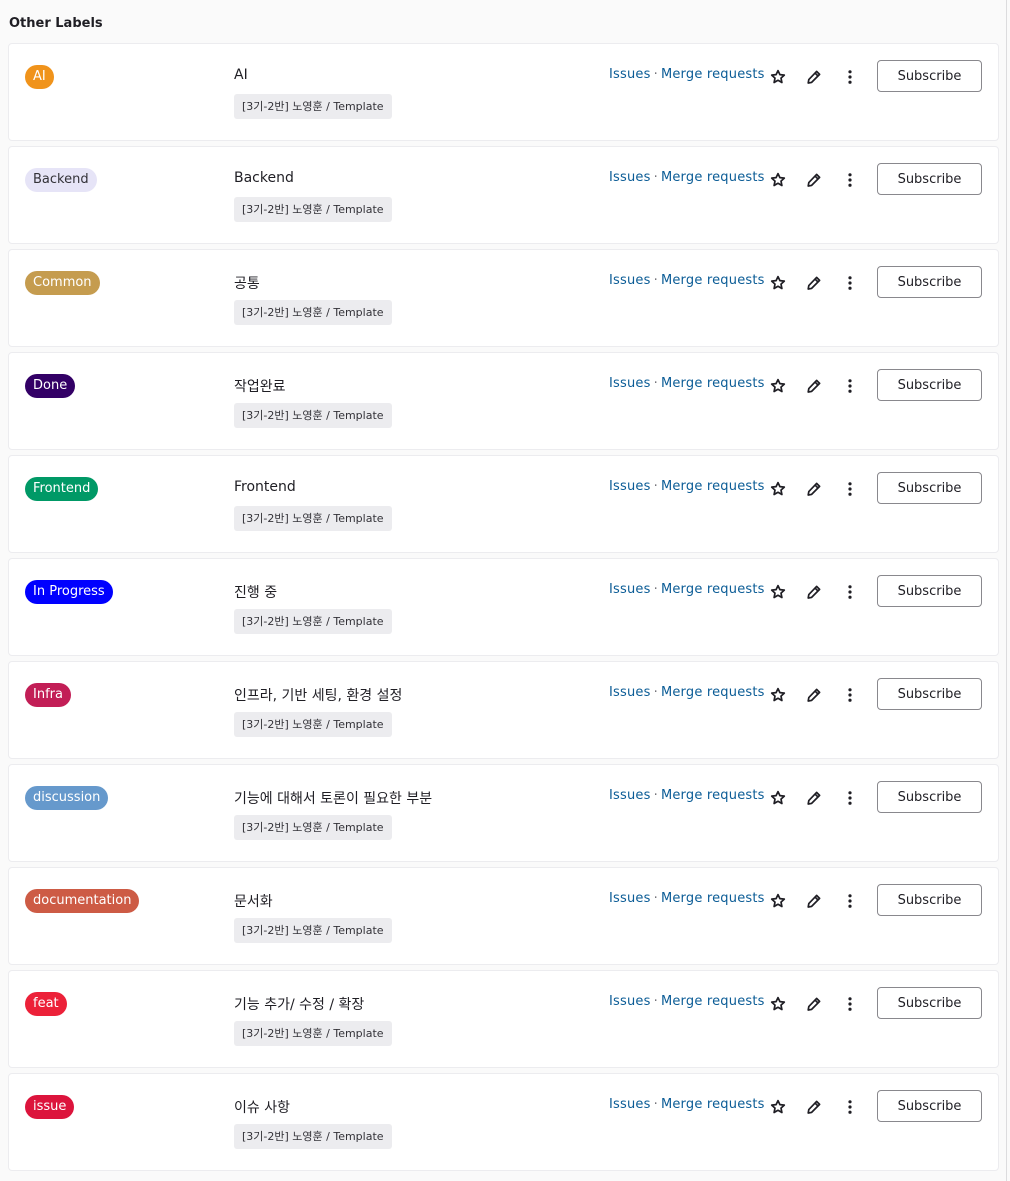 The image size is (1010, 1181). What do you see at coordinates (39, 77) in the screenshot?
I see `label-badge: AI` at bounding box center [39, 77].